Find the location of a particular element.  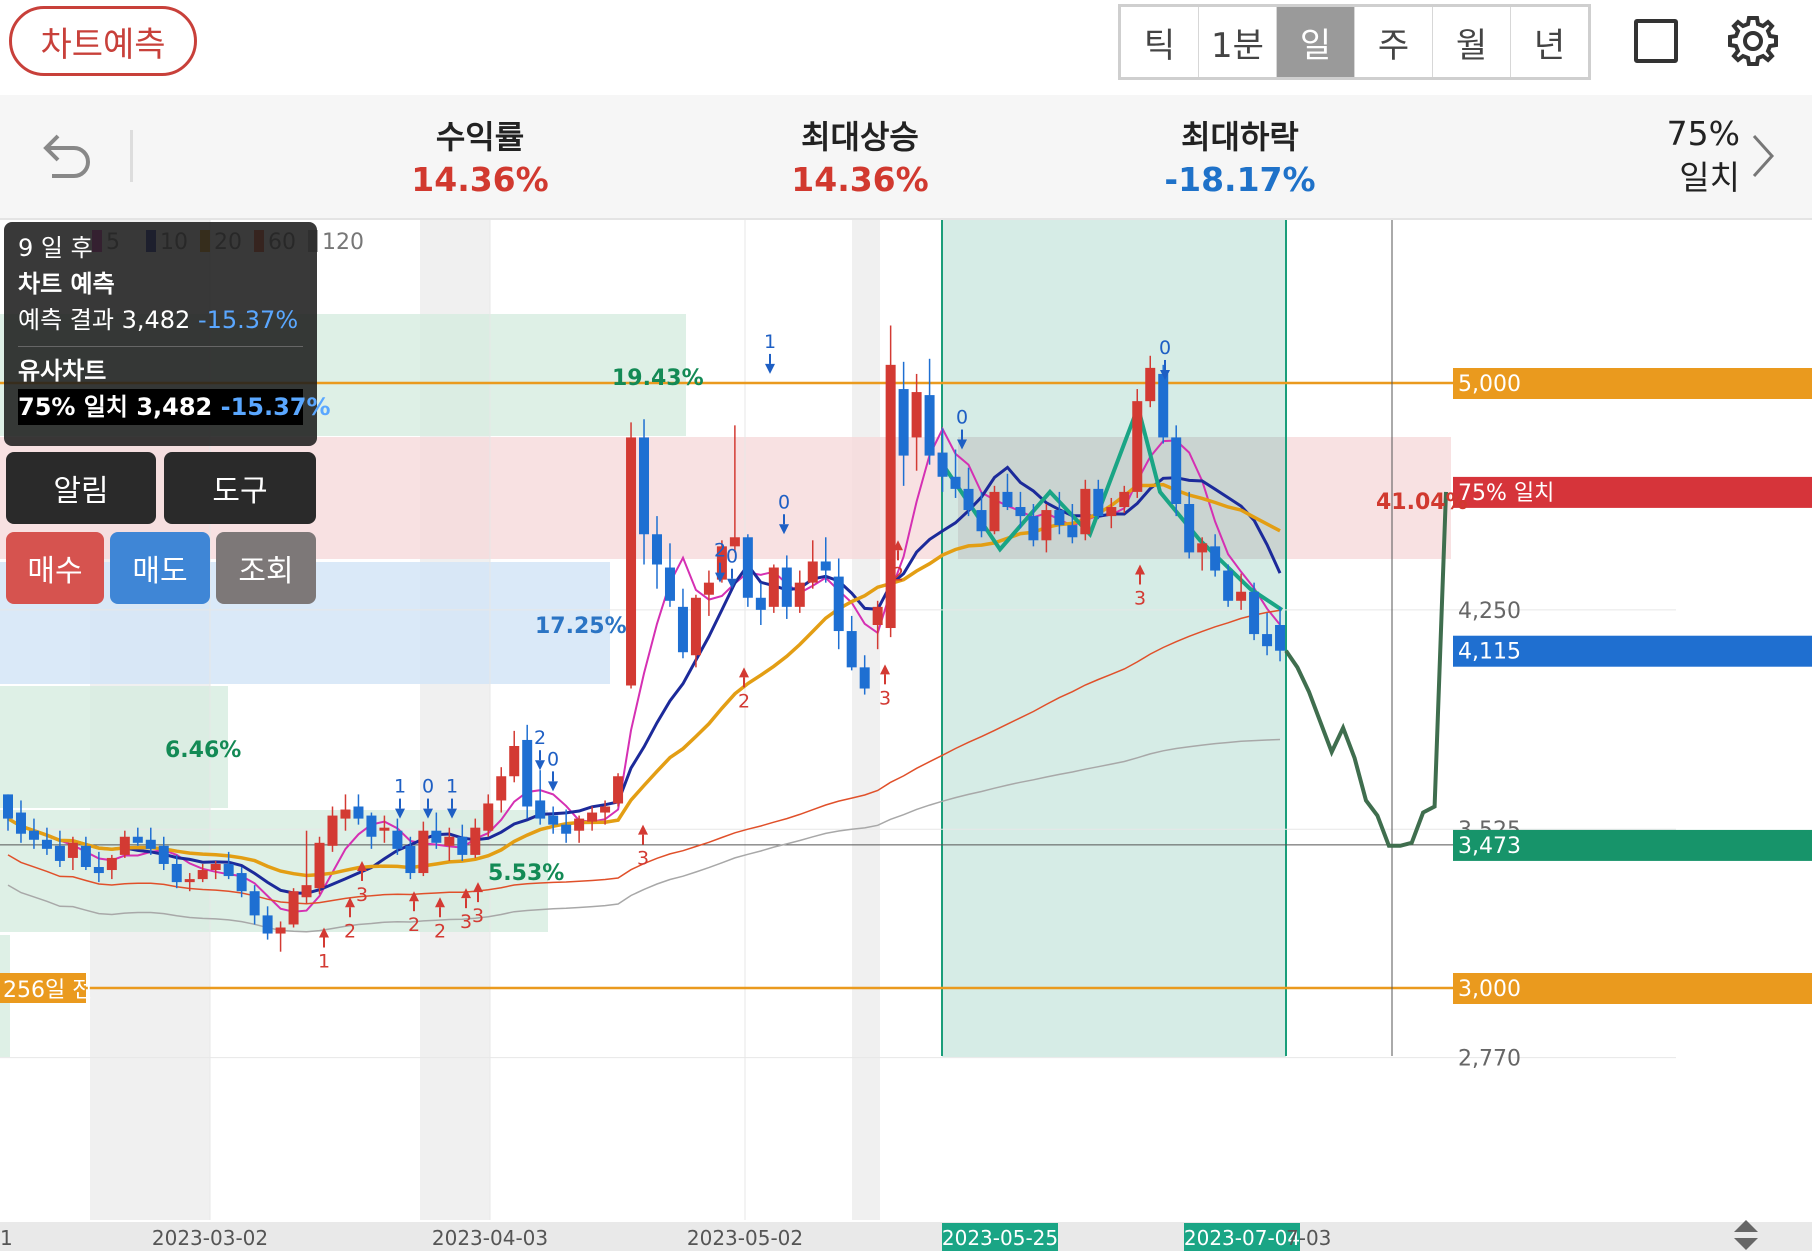

days-after: 9 일 후 is located at coordinates (55, 248).